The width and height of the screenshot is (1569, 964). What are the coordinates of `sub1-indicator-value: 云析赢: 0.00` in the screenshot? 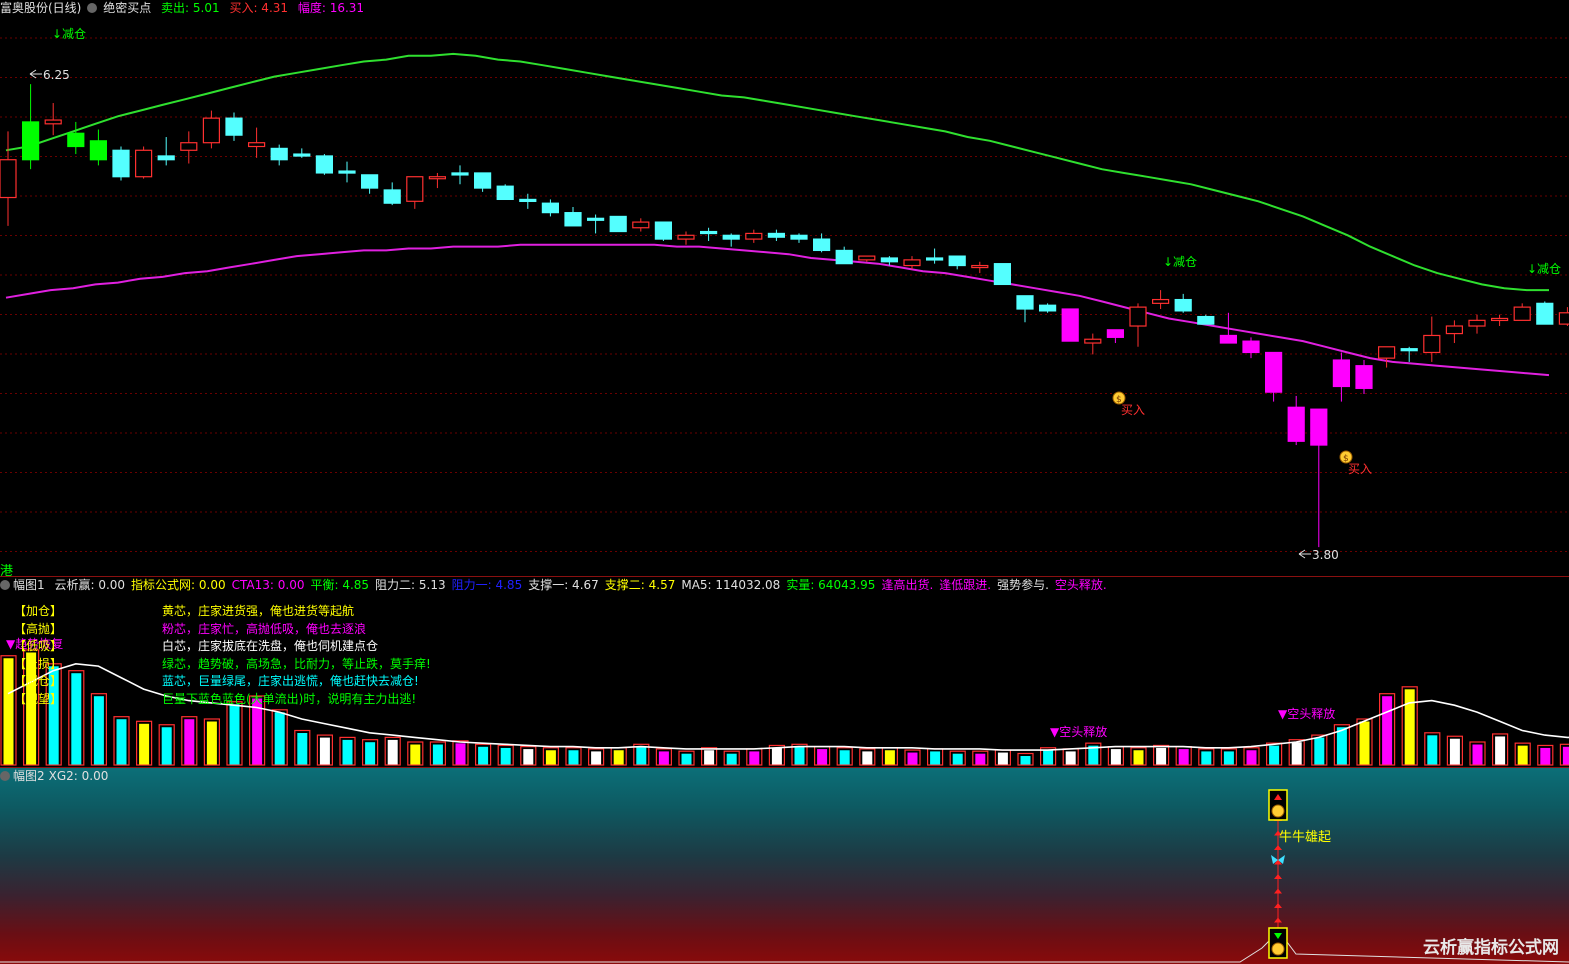 It's located at (90, 585).